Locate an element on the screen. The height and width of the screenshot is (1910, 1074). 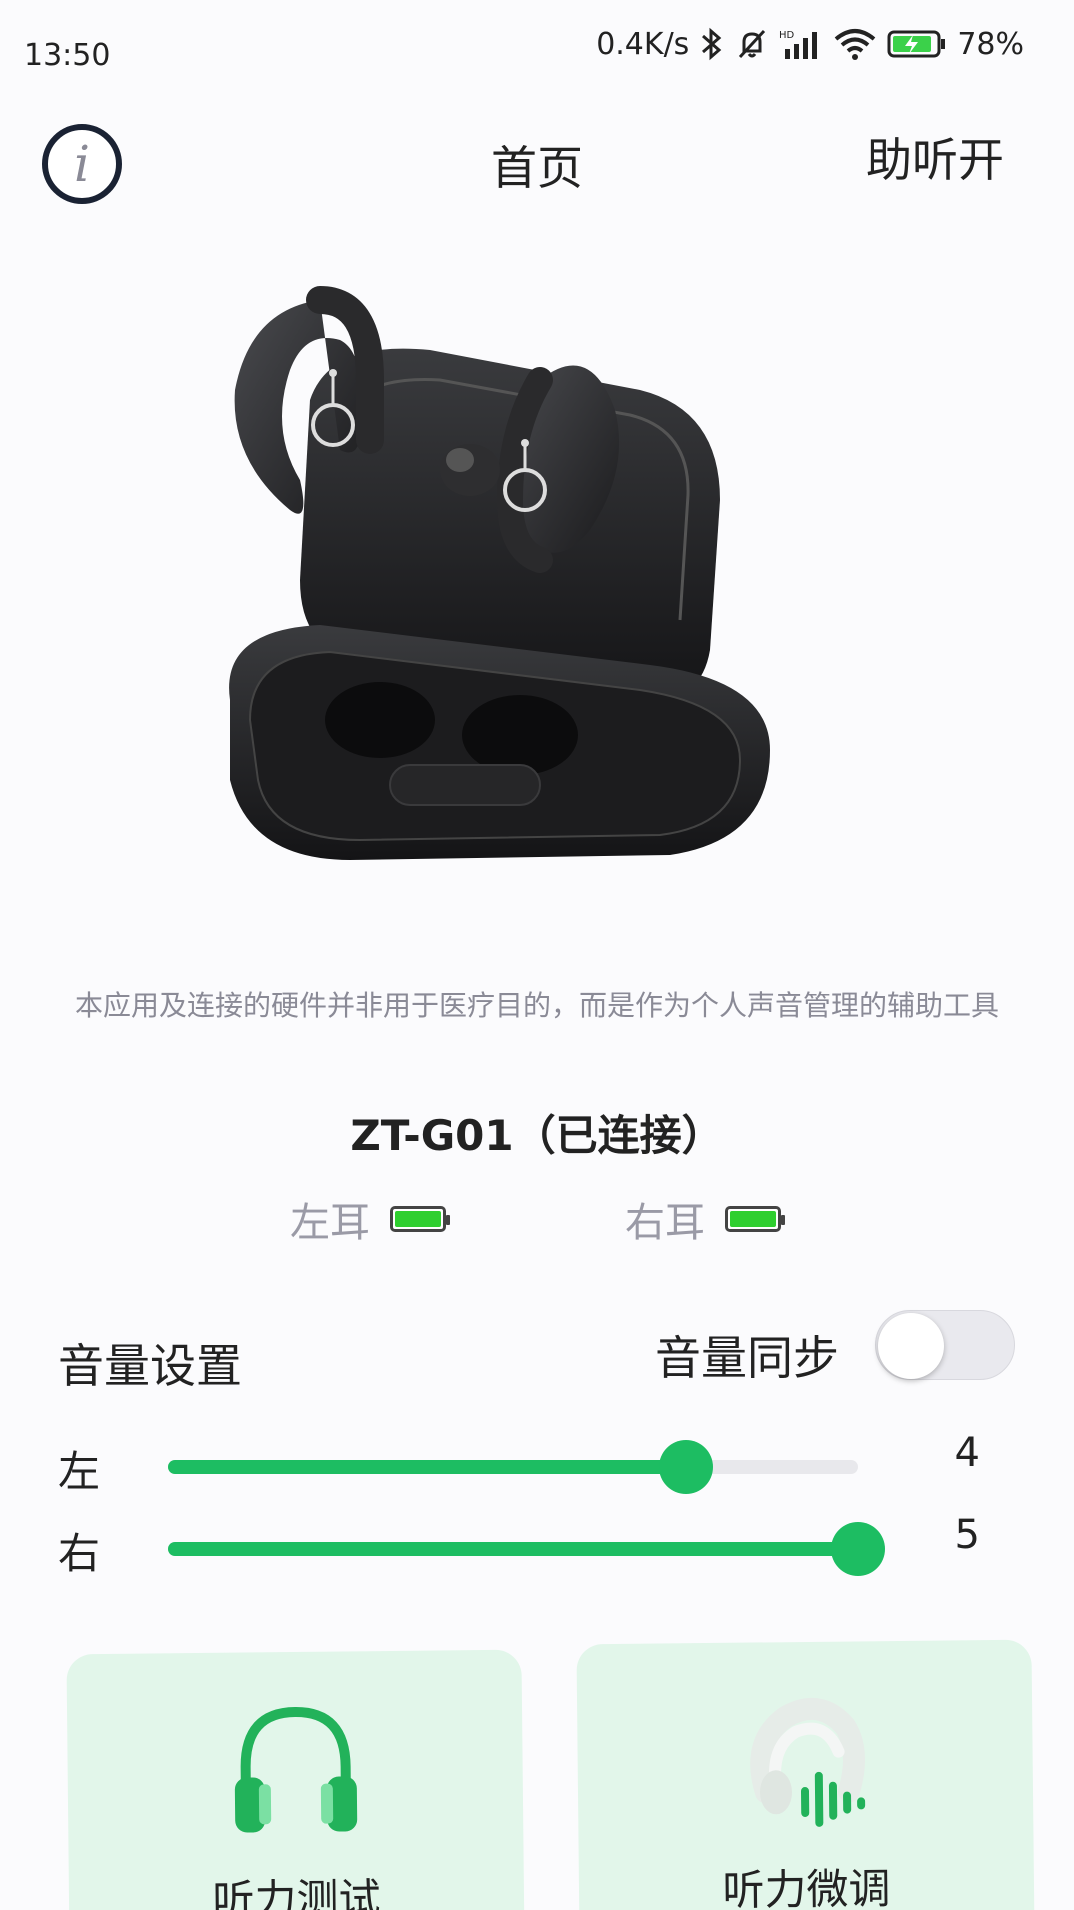
hearing-finetune-label: 听力微调 is located at coordinates (806, 1887).